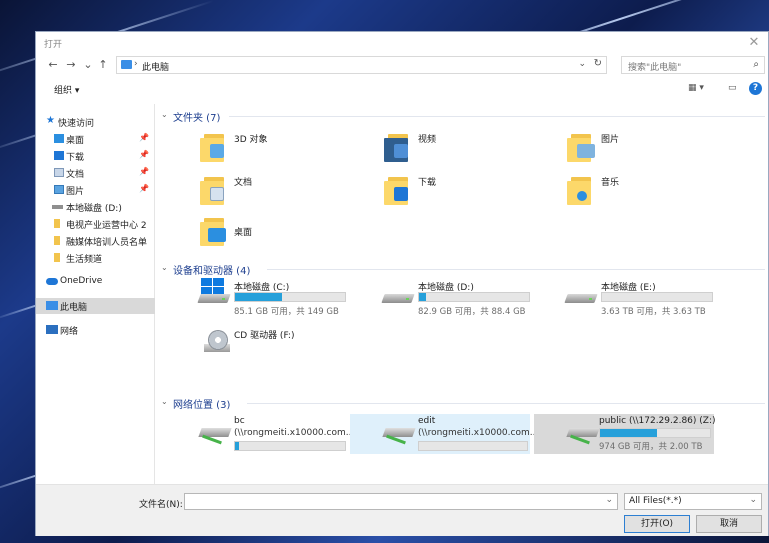  Describe the element at coordinates (75, 175) in the screenshot. I see `sidebar-item-label: 文档` at that location.